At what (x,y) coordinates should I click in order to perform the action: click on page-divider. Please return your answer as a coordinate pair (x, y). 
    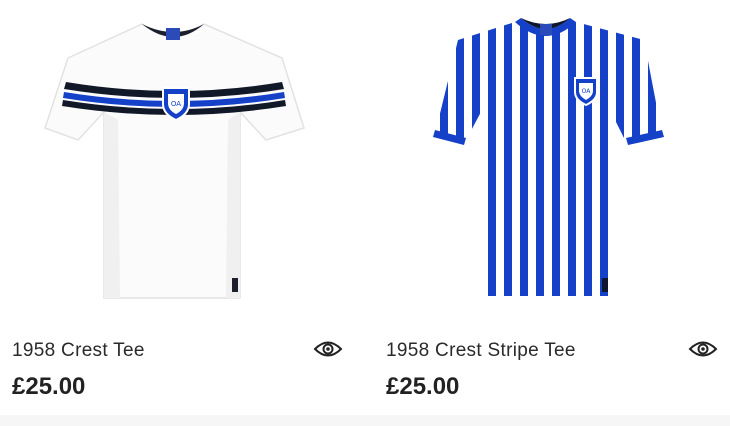
    Looking at the image, I should click on (365, 420).